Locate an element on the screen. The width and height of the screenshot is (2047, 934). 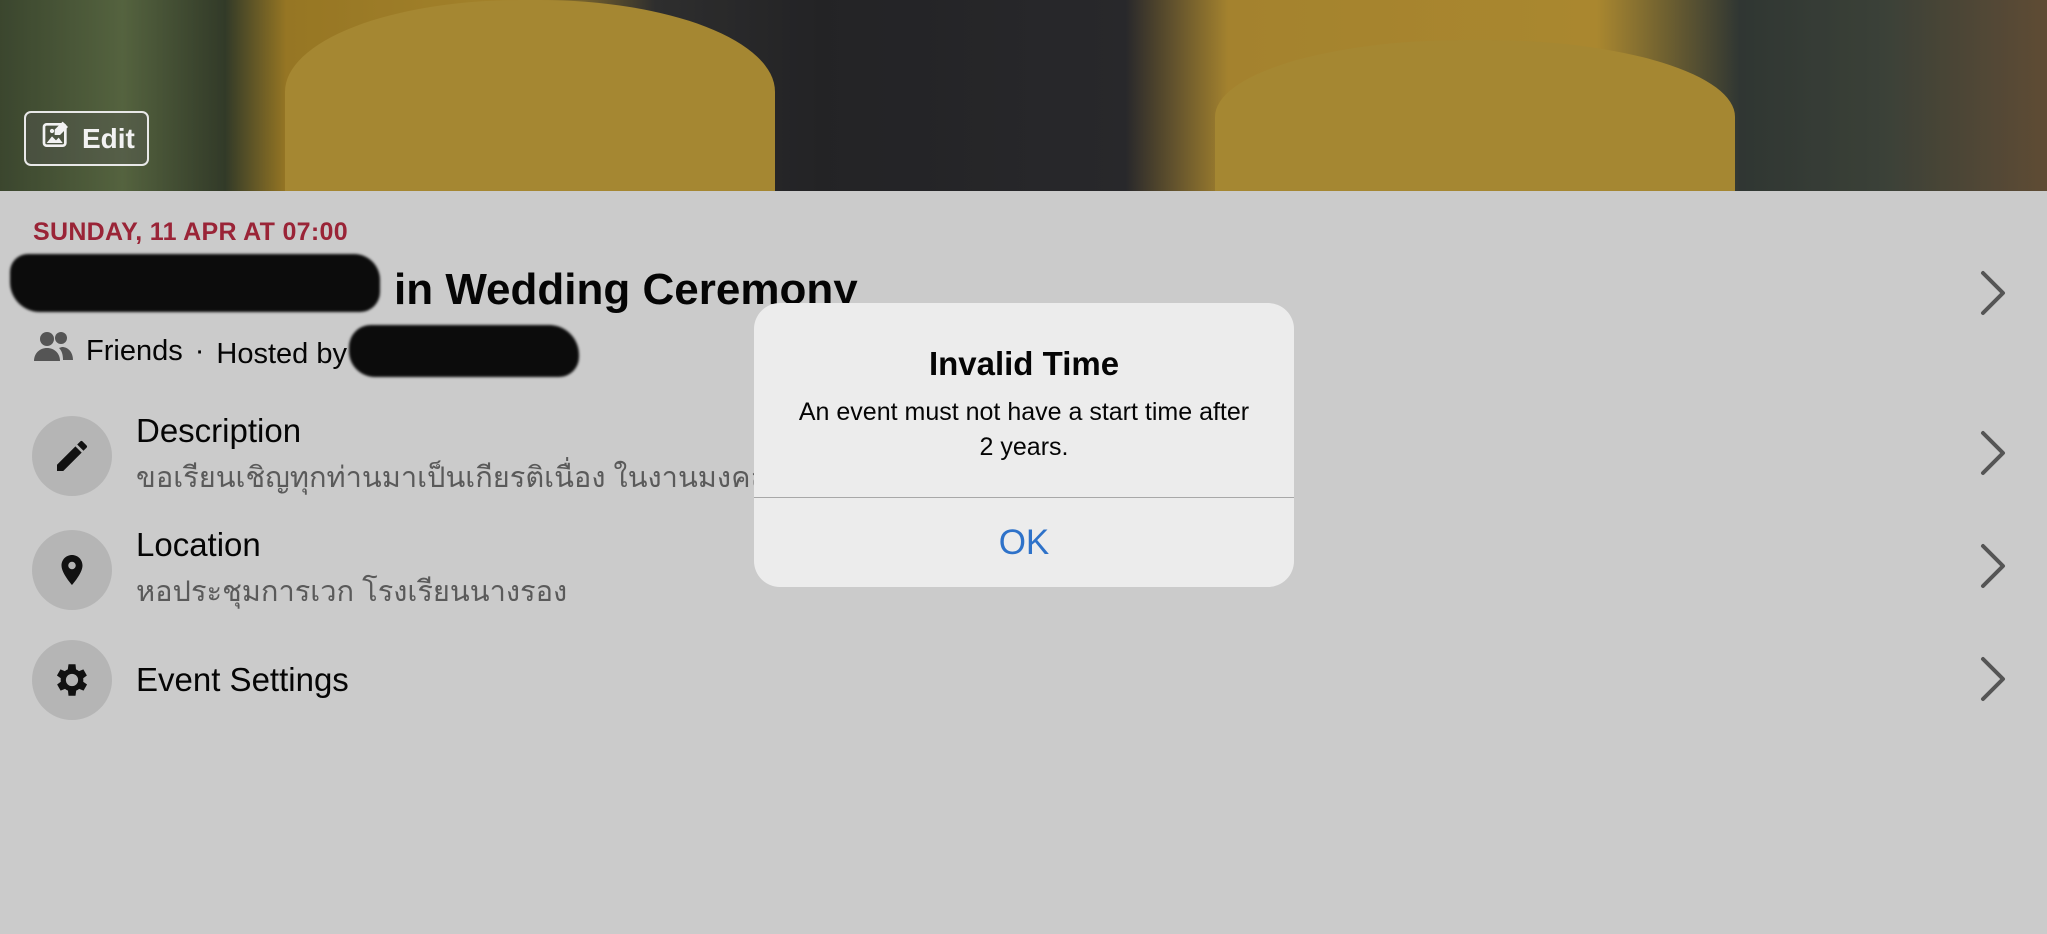
edit-cover-label: Edit is located at coordinates (108, 138).